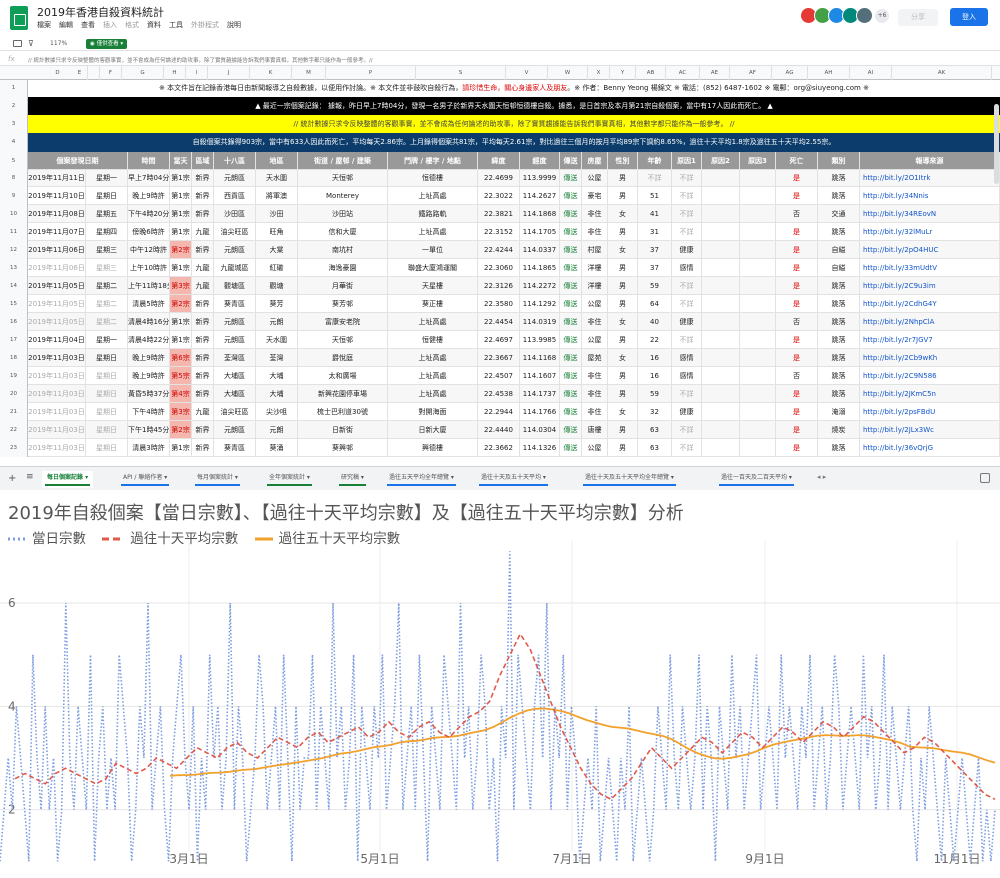  Describe the element at coordinates (111, 73) in the screenshot. I see `column-header: F` at that location.